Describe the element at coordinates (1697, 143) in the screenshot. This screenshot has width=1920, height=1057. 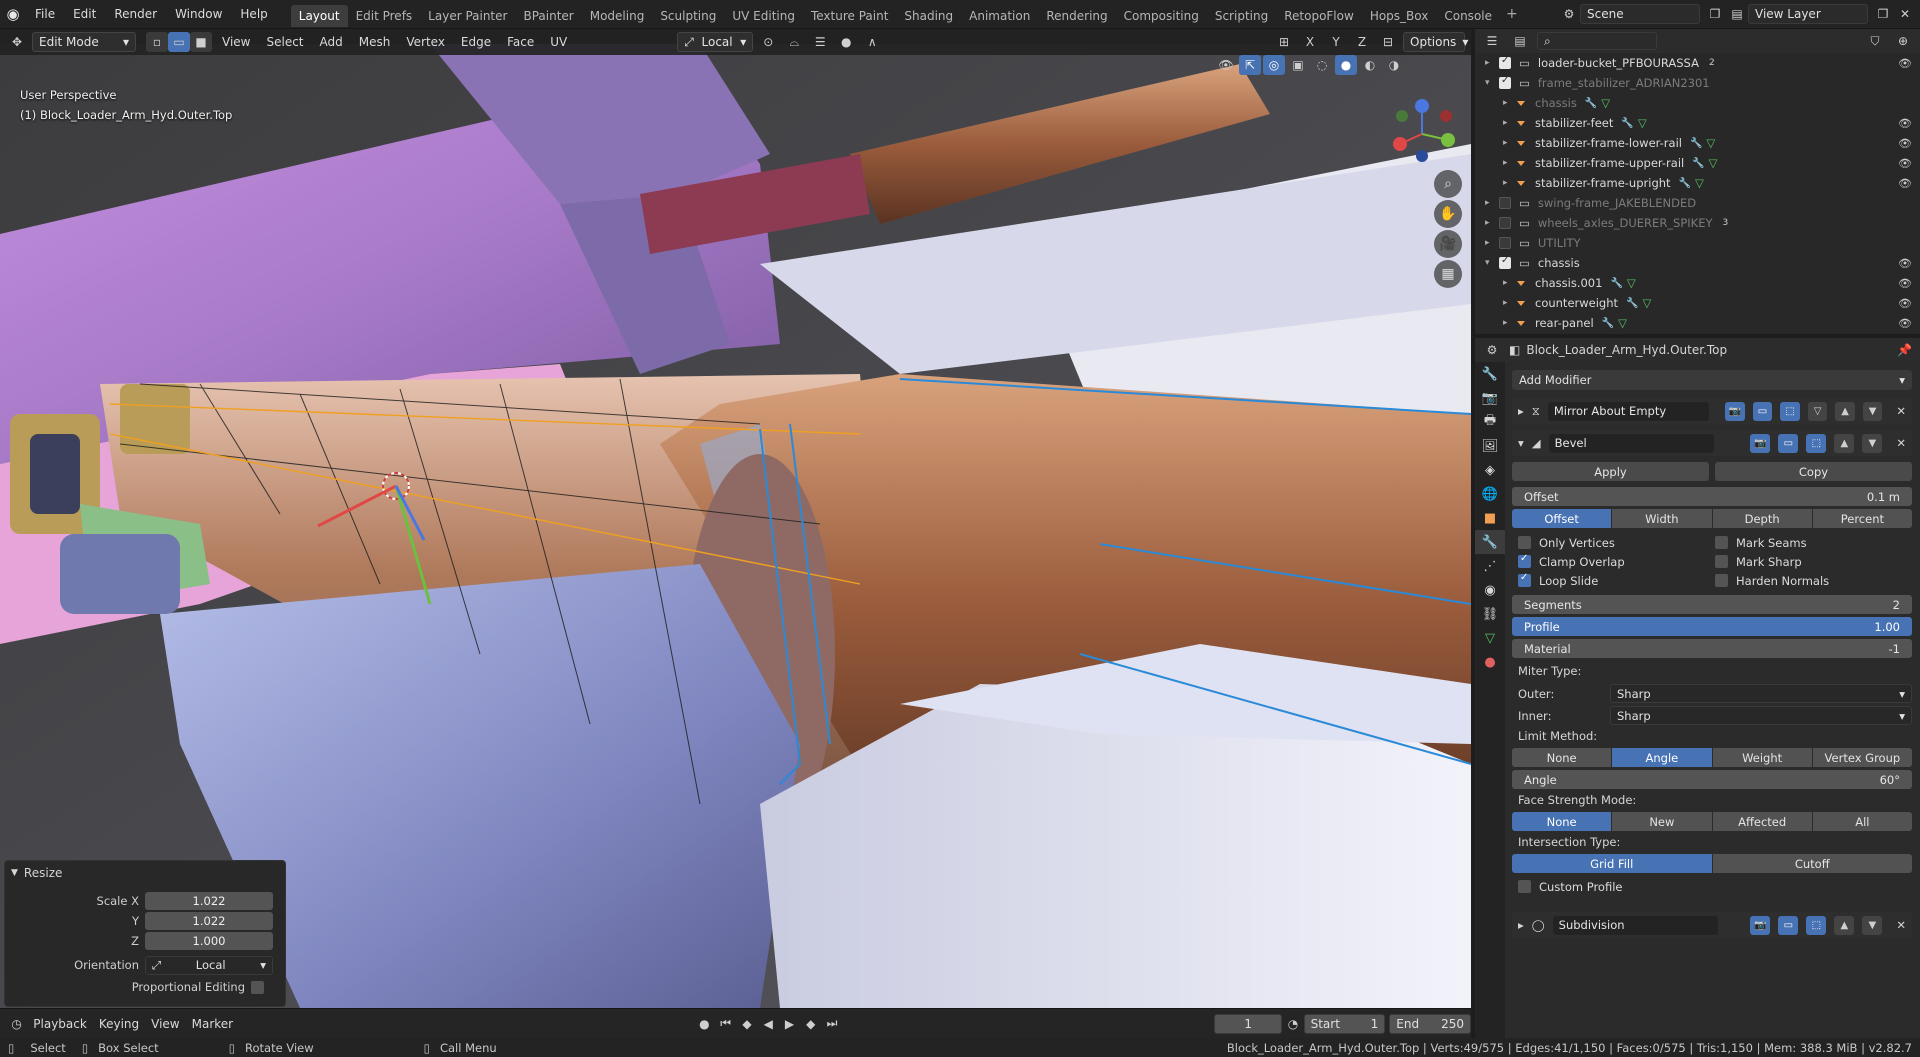
I see `outliner-row: ▸ stabilizer-frame-lower-rail 🔧 ▽ 👁` at that location.